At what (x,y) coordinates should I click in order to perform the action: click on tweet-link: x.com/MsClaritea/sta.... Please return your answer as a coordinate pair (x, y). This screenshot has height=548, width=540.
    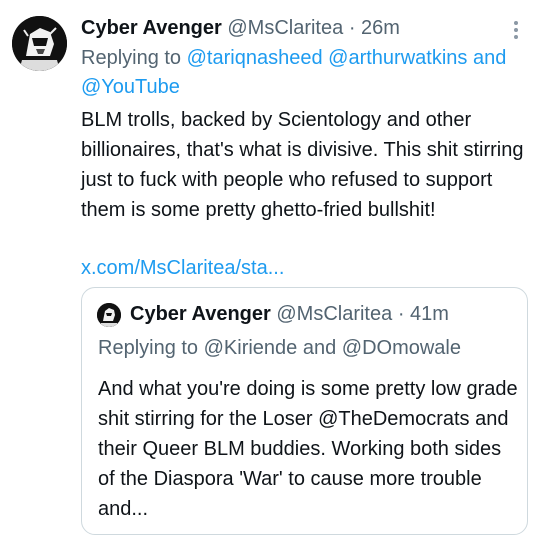
    Looking at the image, I should click on (182, 268).